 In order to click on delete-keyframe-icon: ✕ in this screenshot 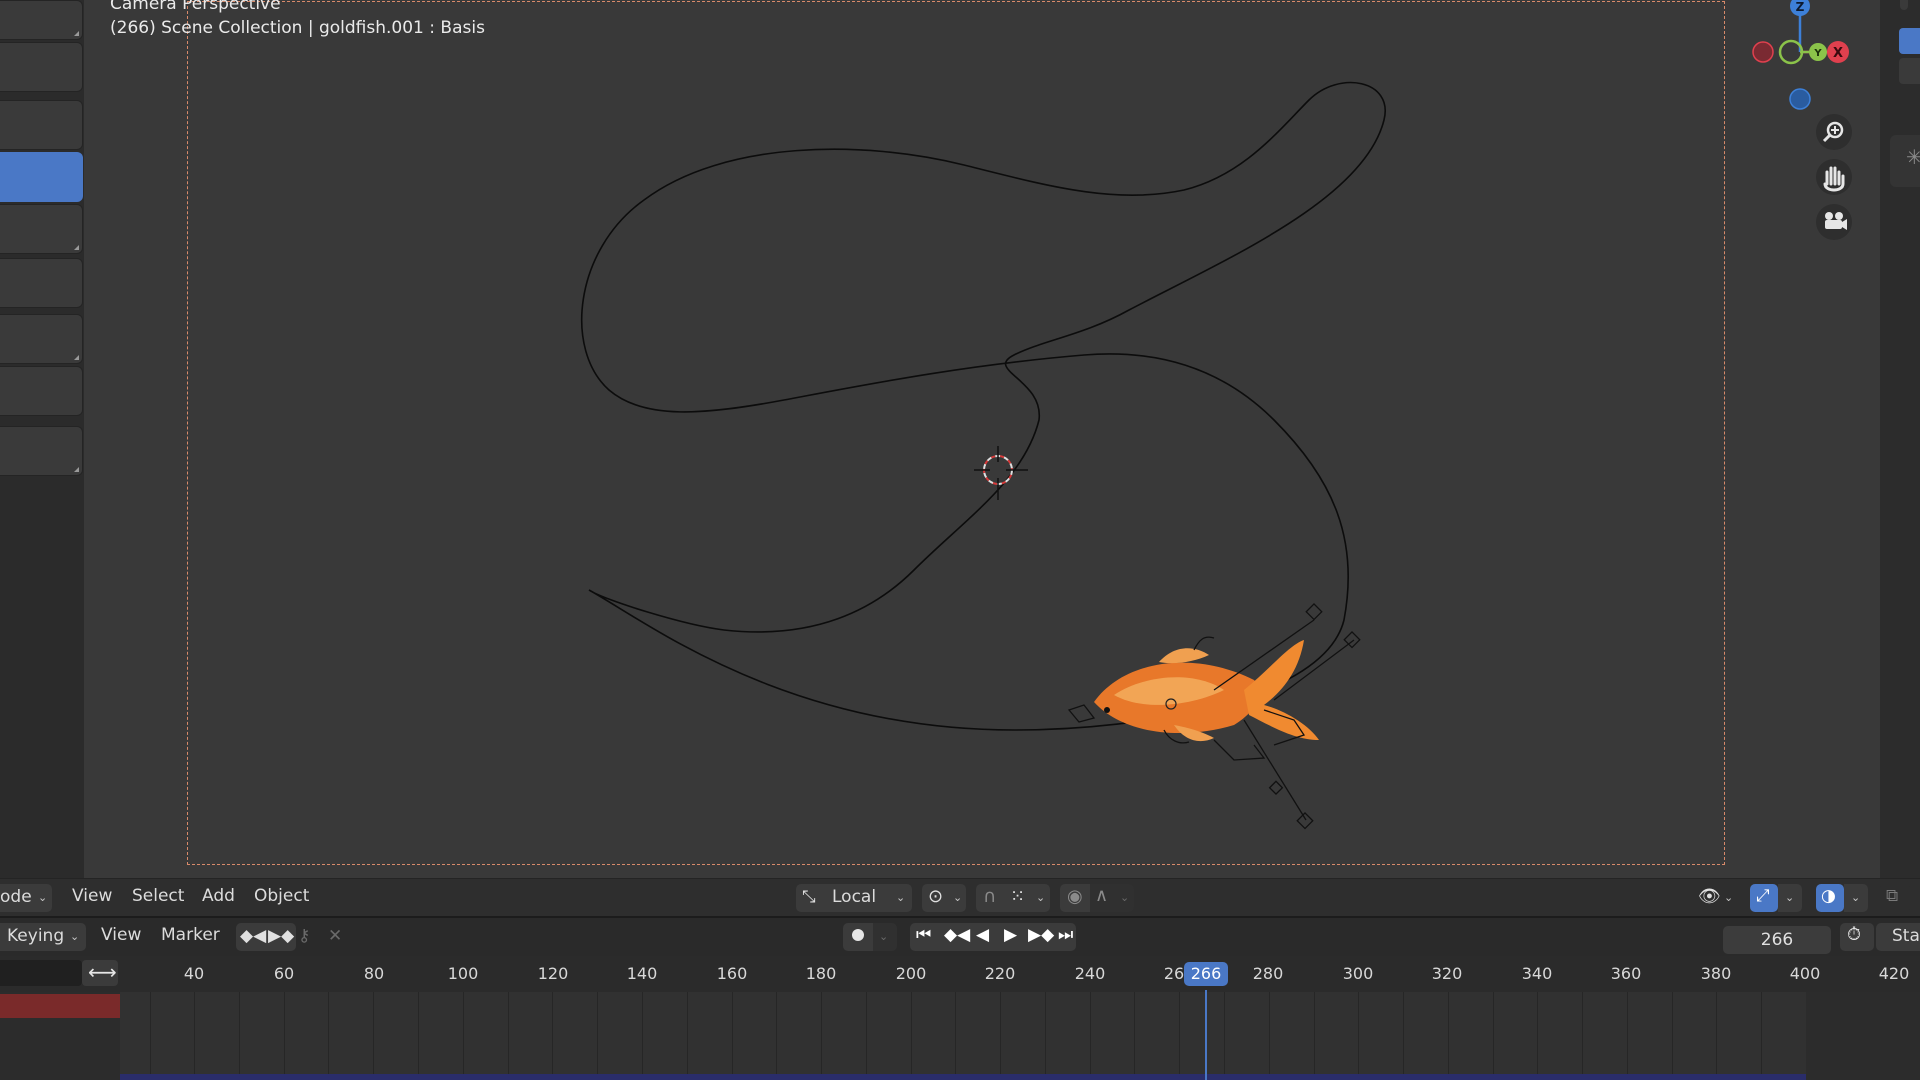, I will do `click(335, 936)`.